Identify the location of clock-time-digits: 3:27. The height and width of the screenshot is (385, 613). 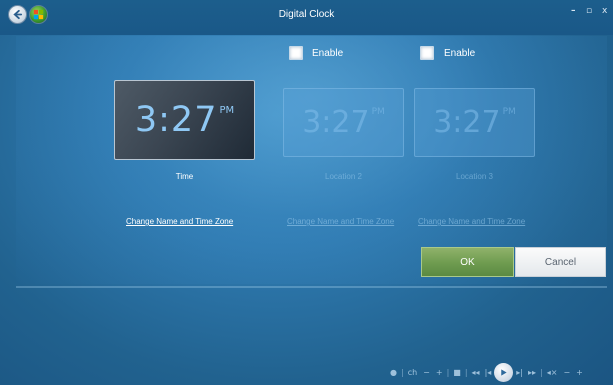
(176, 120).